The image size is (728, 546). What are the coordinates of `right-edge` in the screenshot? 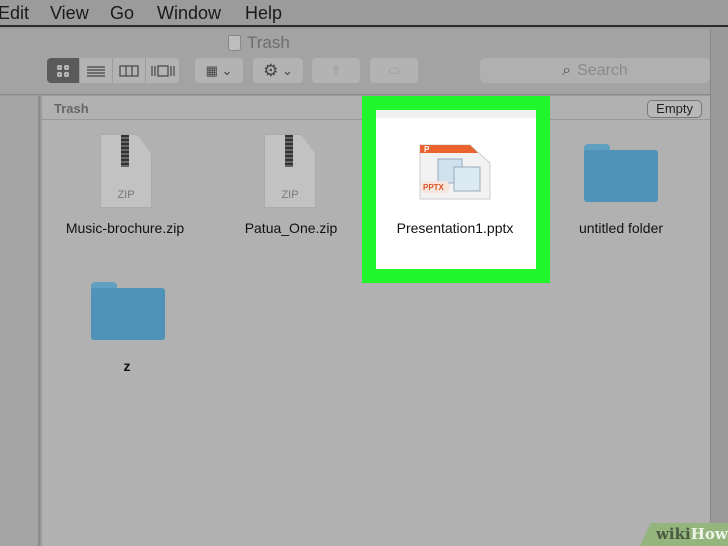 It's located at (719, 287).